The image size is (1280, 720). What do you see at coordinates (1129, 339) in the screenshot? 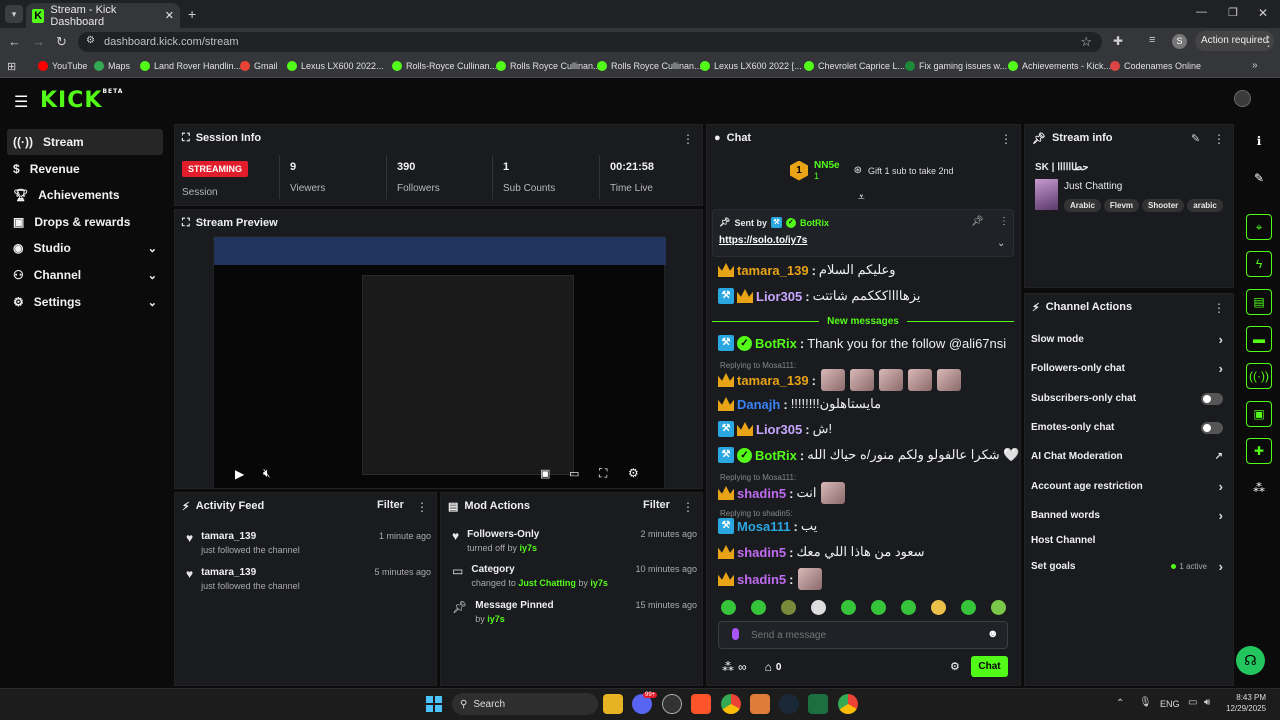
I see `slow-mode-row: Slow mode ›` at bounding box center [1129, 339].